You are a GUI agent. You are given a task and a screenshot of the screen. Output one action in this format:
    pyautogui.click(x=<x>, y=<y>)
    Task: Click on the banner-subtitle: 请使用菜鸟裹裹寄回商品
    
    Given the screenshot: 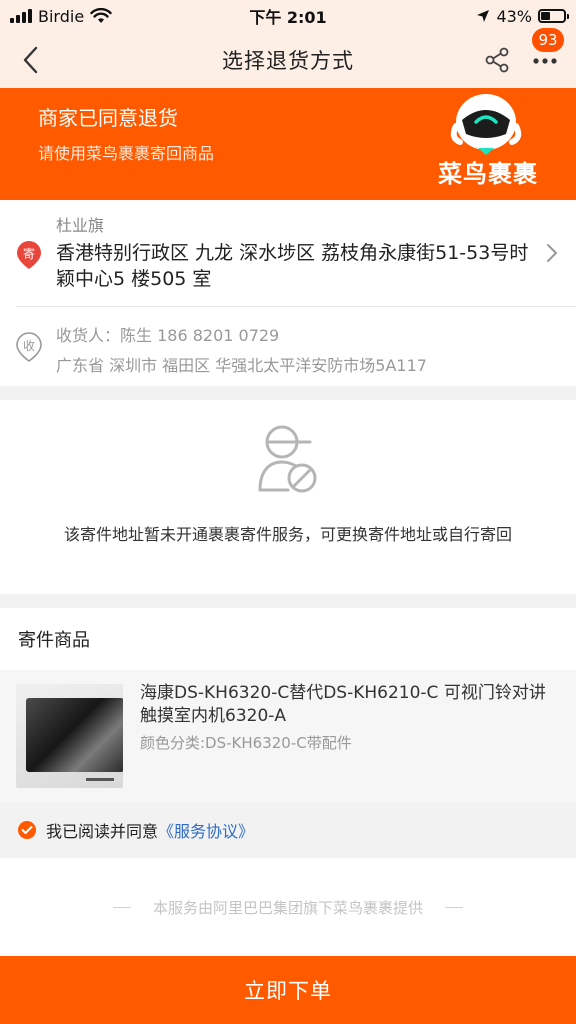 What is the action you would take?
    pyautogui.click(x=126, y=153)
    